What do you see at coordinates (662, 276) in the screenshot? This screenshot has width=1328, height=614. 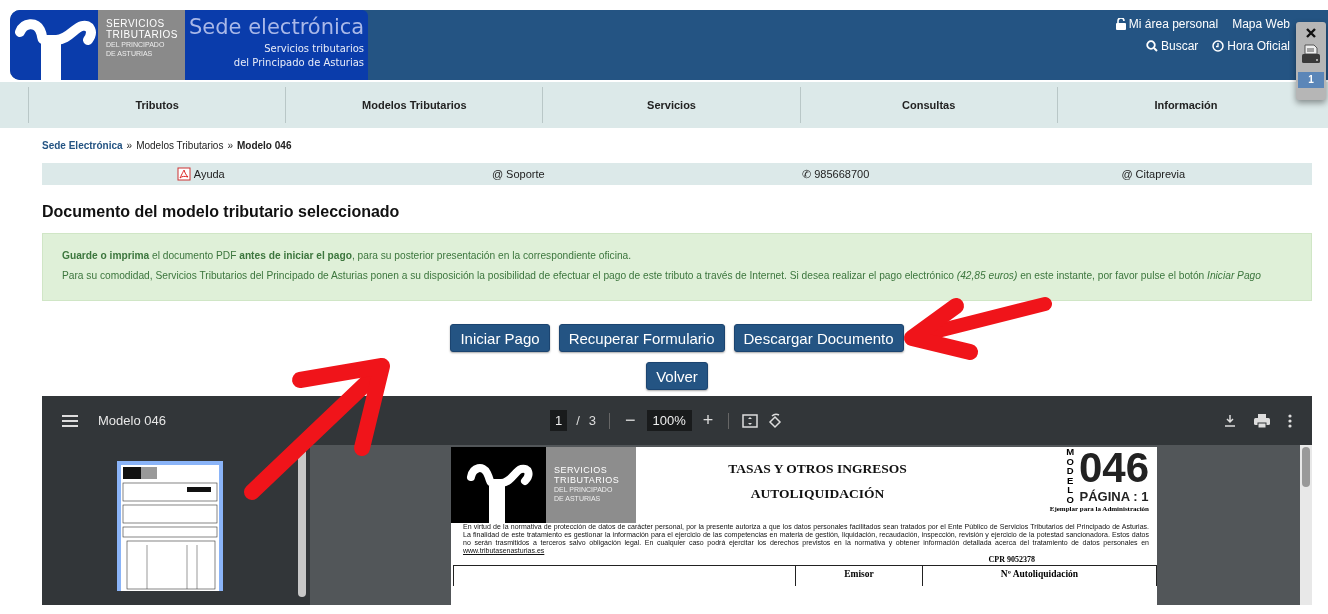 I see `notice-text: Para su comodidad, Servicios Tributarios del Principado de Asturias ponen a su disposición la posibilidad de efectuar el pago de este tributo a través de Internet. Si desea realizar el pago electrónico (42,85 euros) en este instante, por favor pulse el botón Iniciar Pago` at bounding box center [662, 276].